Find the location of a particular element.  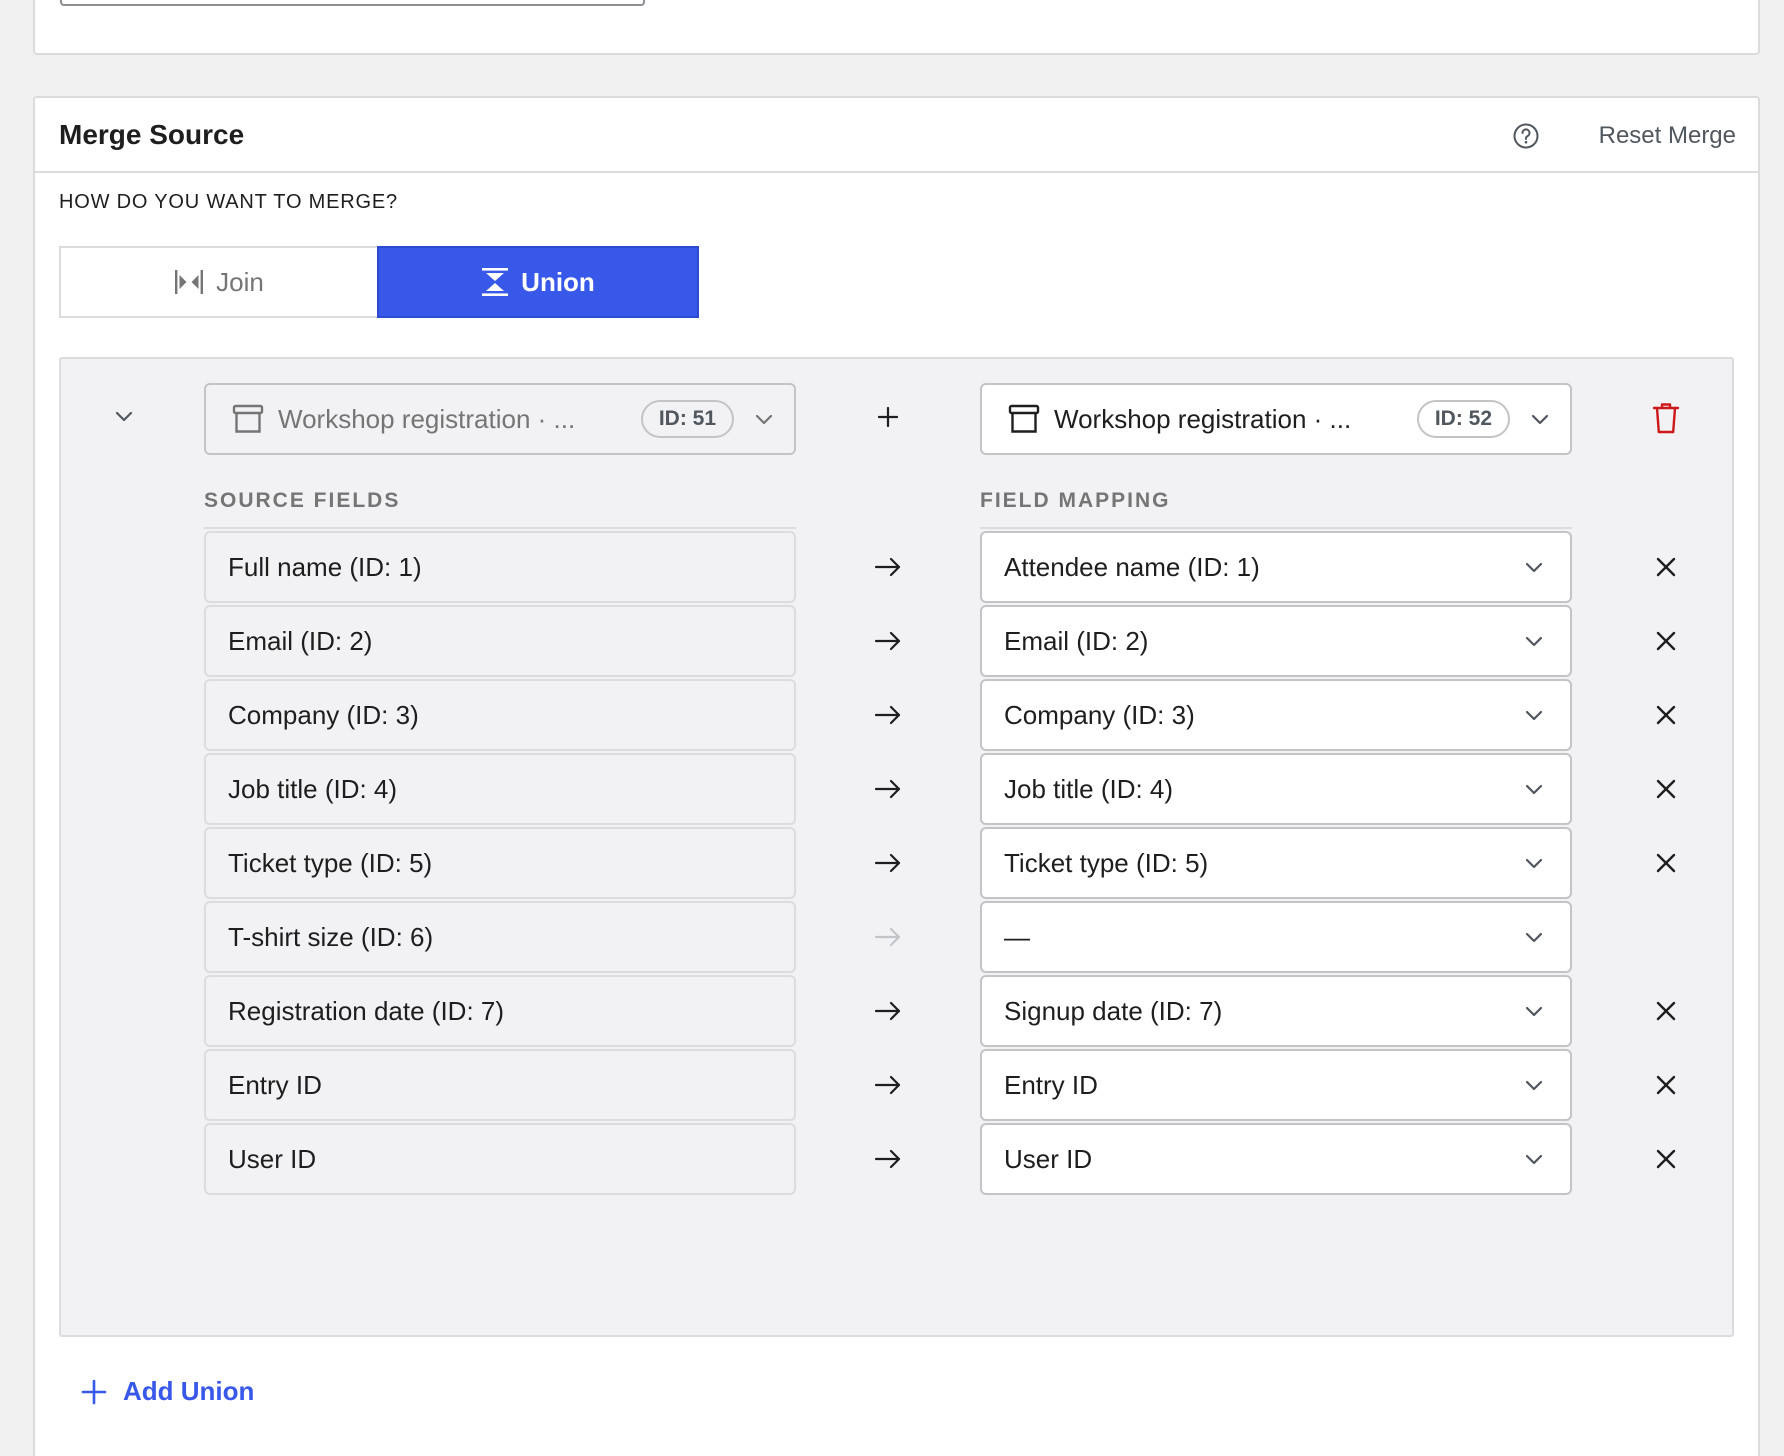

source-field-label: Full name (ID: 1) is located at coordinates (325, 566).